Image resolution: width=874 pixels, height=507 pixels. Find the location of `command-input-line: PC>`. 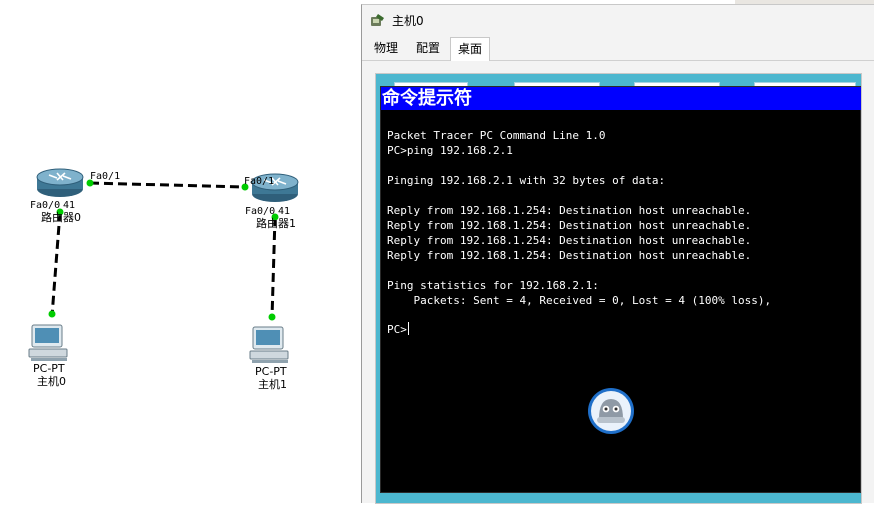

command-input-line: PC> is located at coordinates (398, 329).